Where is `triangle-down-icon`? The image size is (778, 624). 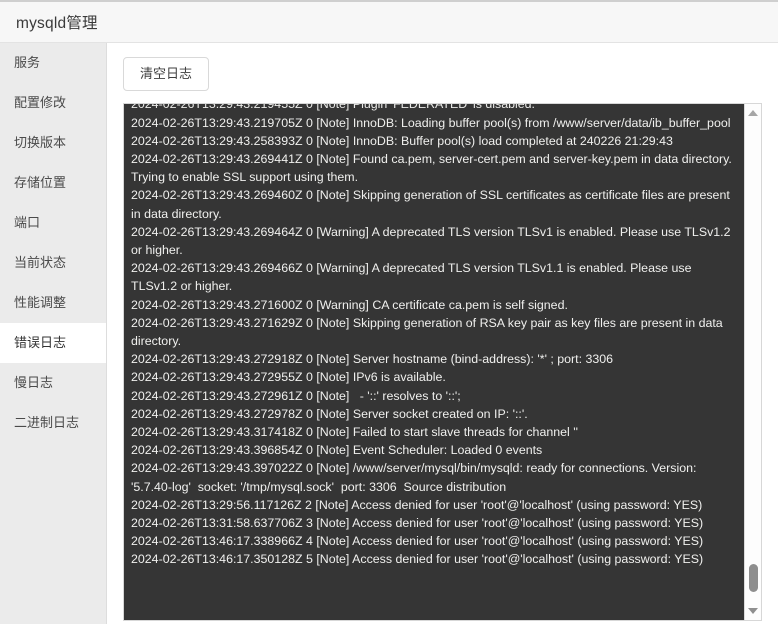 triangle-down-icon is located at coordinates (753, 611).